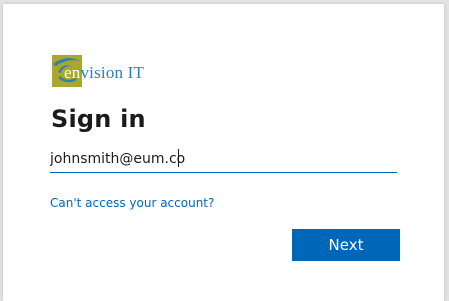 The width and height of the screenshot is (449, 301). Describe the element at coordinates (346, 245) in the screenshot. I see `next-button: Next` at that location.